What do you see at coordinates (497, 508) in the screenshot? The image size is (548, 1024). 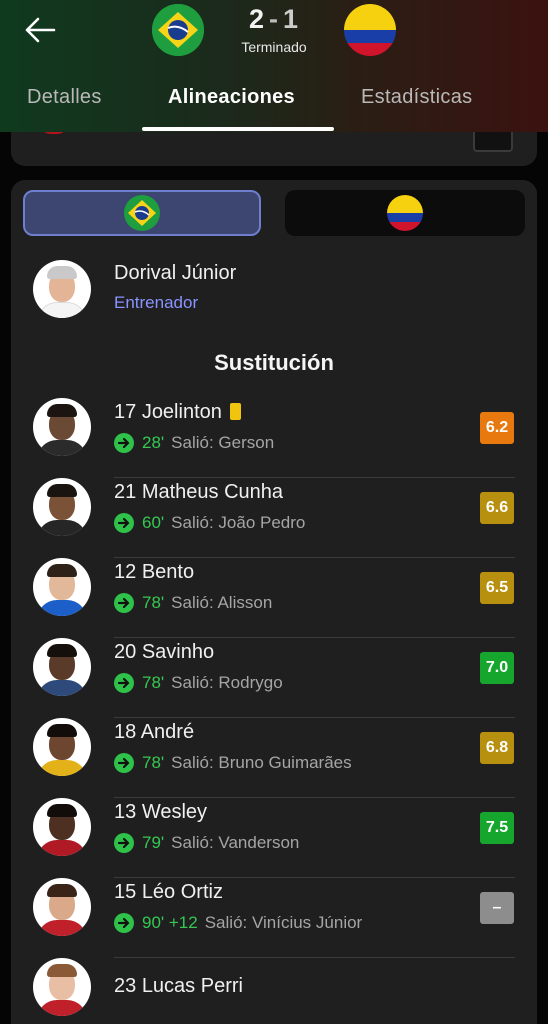 I see `player-rating-badge: 6.6` at bounding box center [497, 508].